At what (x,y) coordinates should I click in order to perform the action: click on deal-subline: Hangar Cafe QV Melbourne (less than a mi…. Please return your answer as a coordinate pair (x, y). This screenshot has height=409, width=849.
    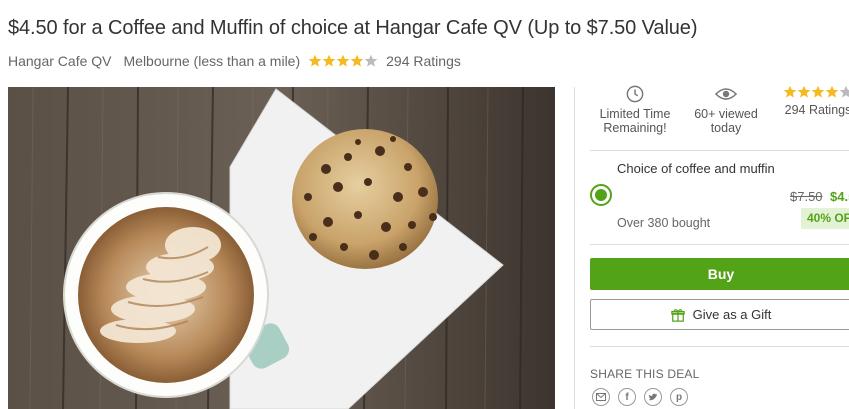
    Looking at the image, I should click on (234, 61).